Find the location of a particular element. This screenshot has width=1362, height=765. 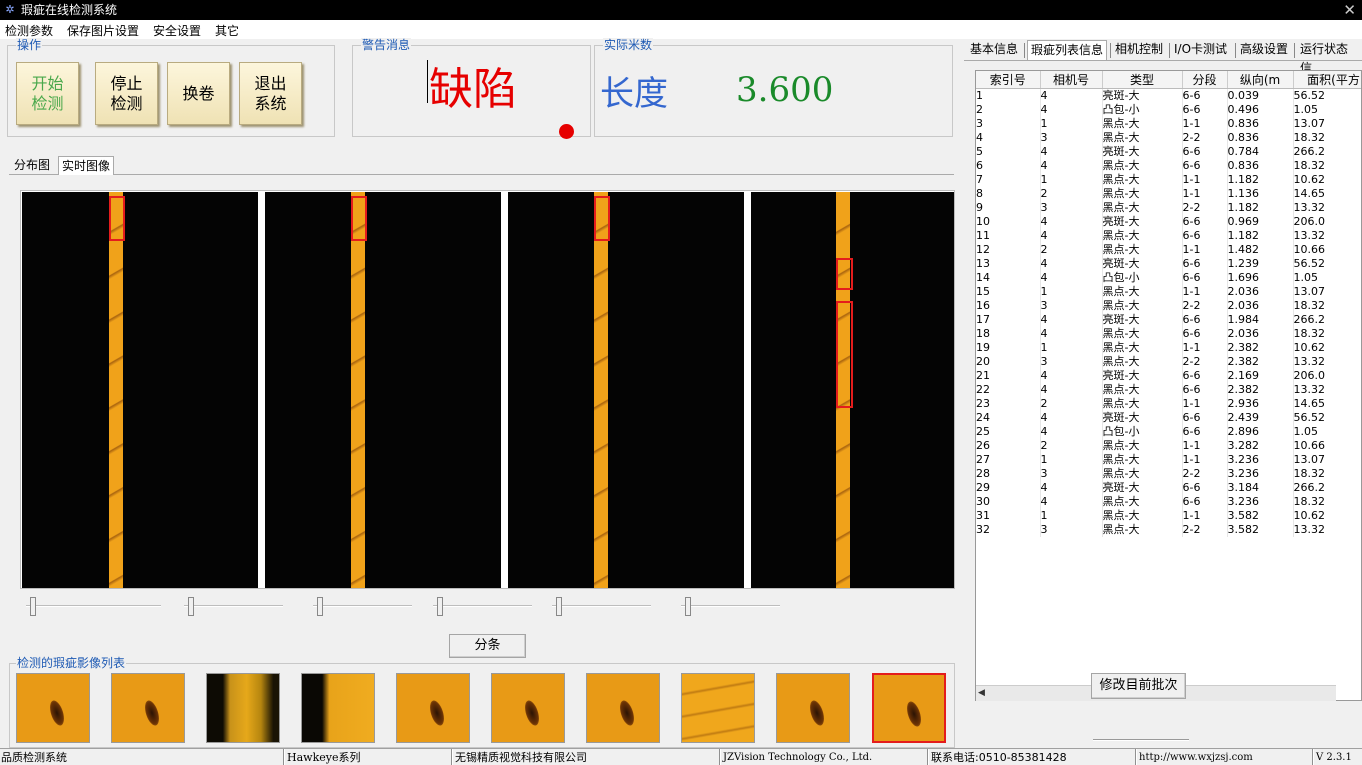

cell-longitudinal: 1.182 is located at coordinates (1260, 207).